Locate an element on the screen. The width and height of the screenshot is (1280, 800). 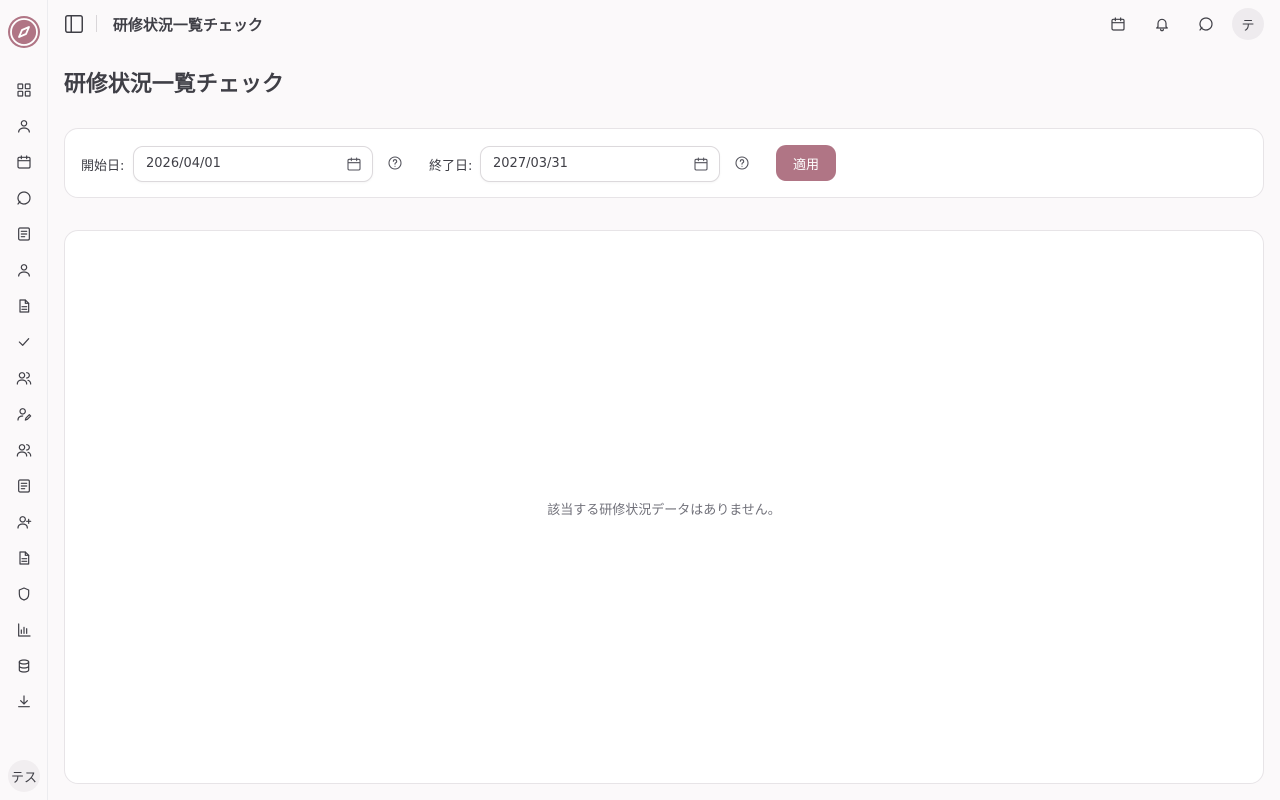
sidebar-item-security is located at coordinates (24, 594).